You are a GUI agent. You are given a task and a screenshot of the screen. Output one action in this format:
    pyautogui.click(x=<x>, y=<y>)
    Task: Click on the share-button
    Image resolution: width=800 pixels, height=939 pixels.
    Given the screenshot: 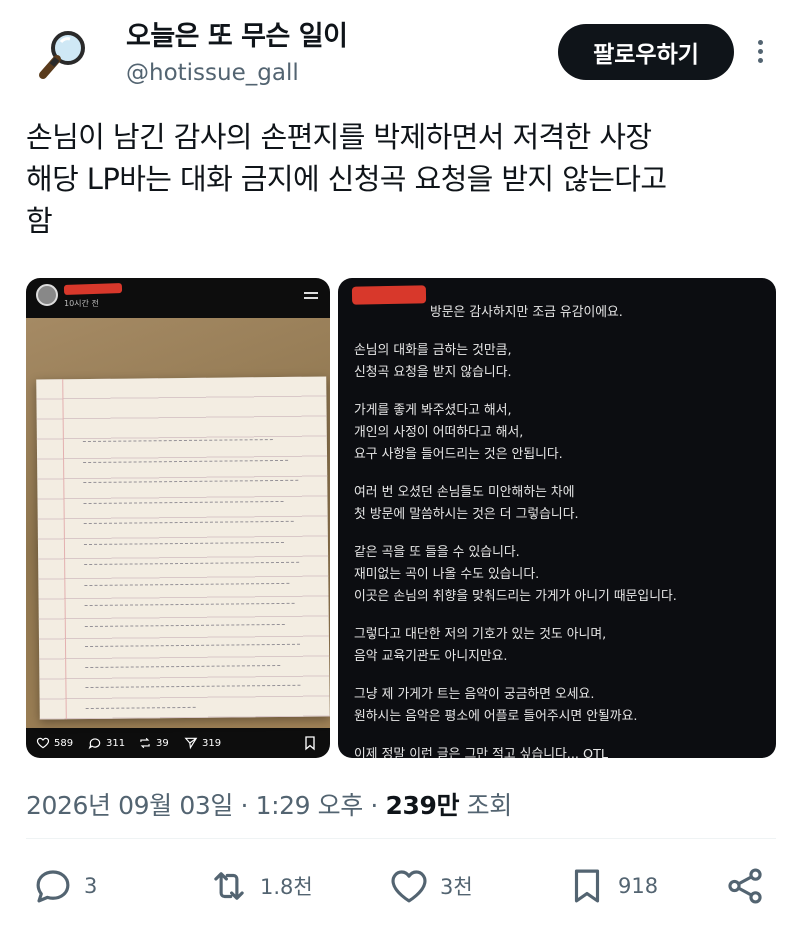 What is the action you would take?
    pyautogui.click(x=745, y=886)
    